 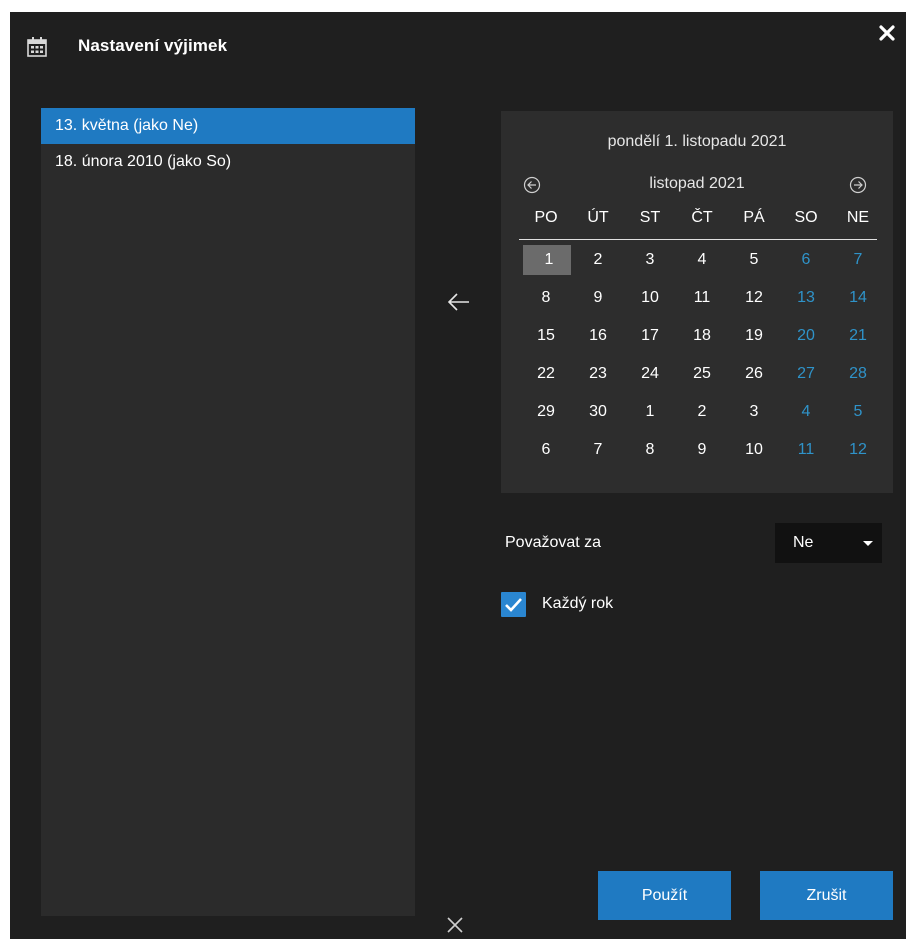 What do you see at coordinates (806, 298) in the screenshot?
I see `calendar-day: 13` at bounding box center [806, 298].